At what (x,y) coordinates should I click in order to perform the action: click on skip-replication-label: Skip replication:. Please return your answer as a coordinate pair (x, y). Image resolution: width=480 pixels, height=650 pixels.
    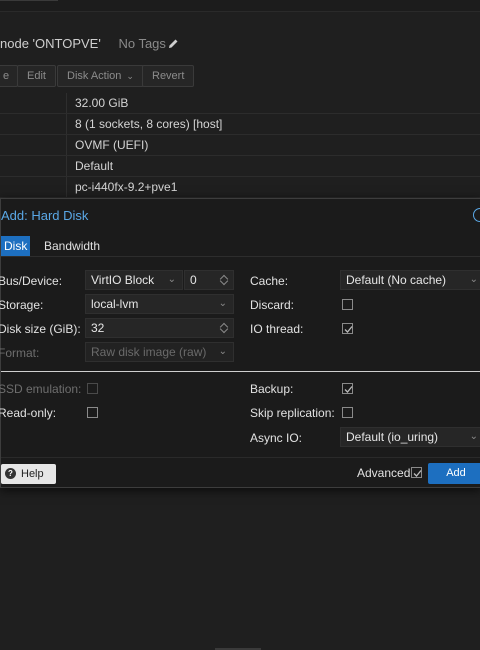
    Looking at the image, I should click on (292, 413).